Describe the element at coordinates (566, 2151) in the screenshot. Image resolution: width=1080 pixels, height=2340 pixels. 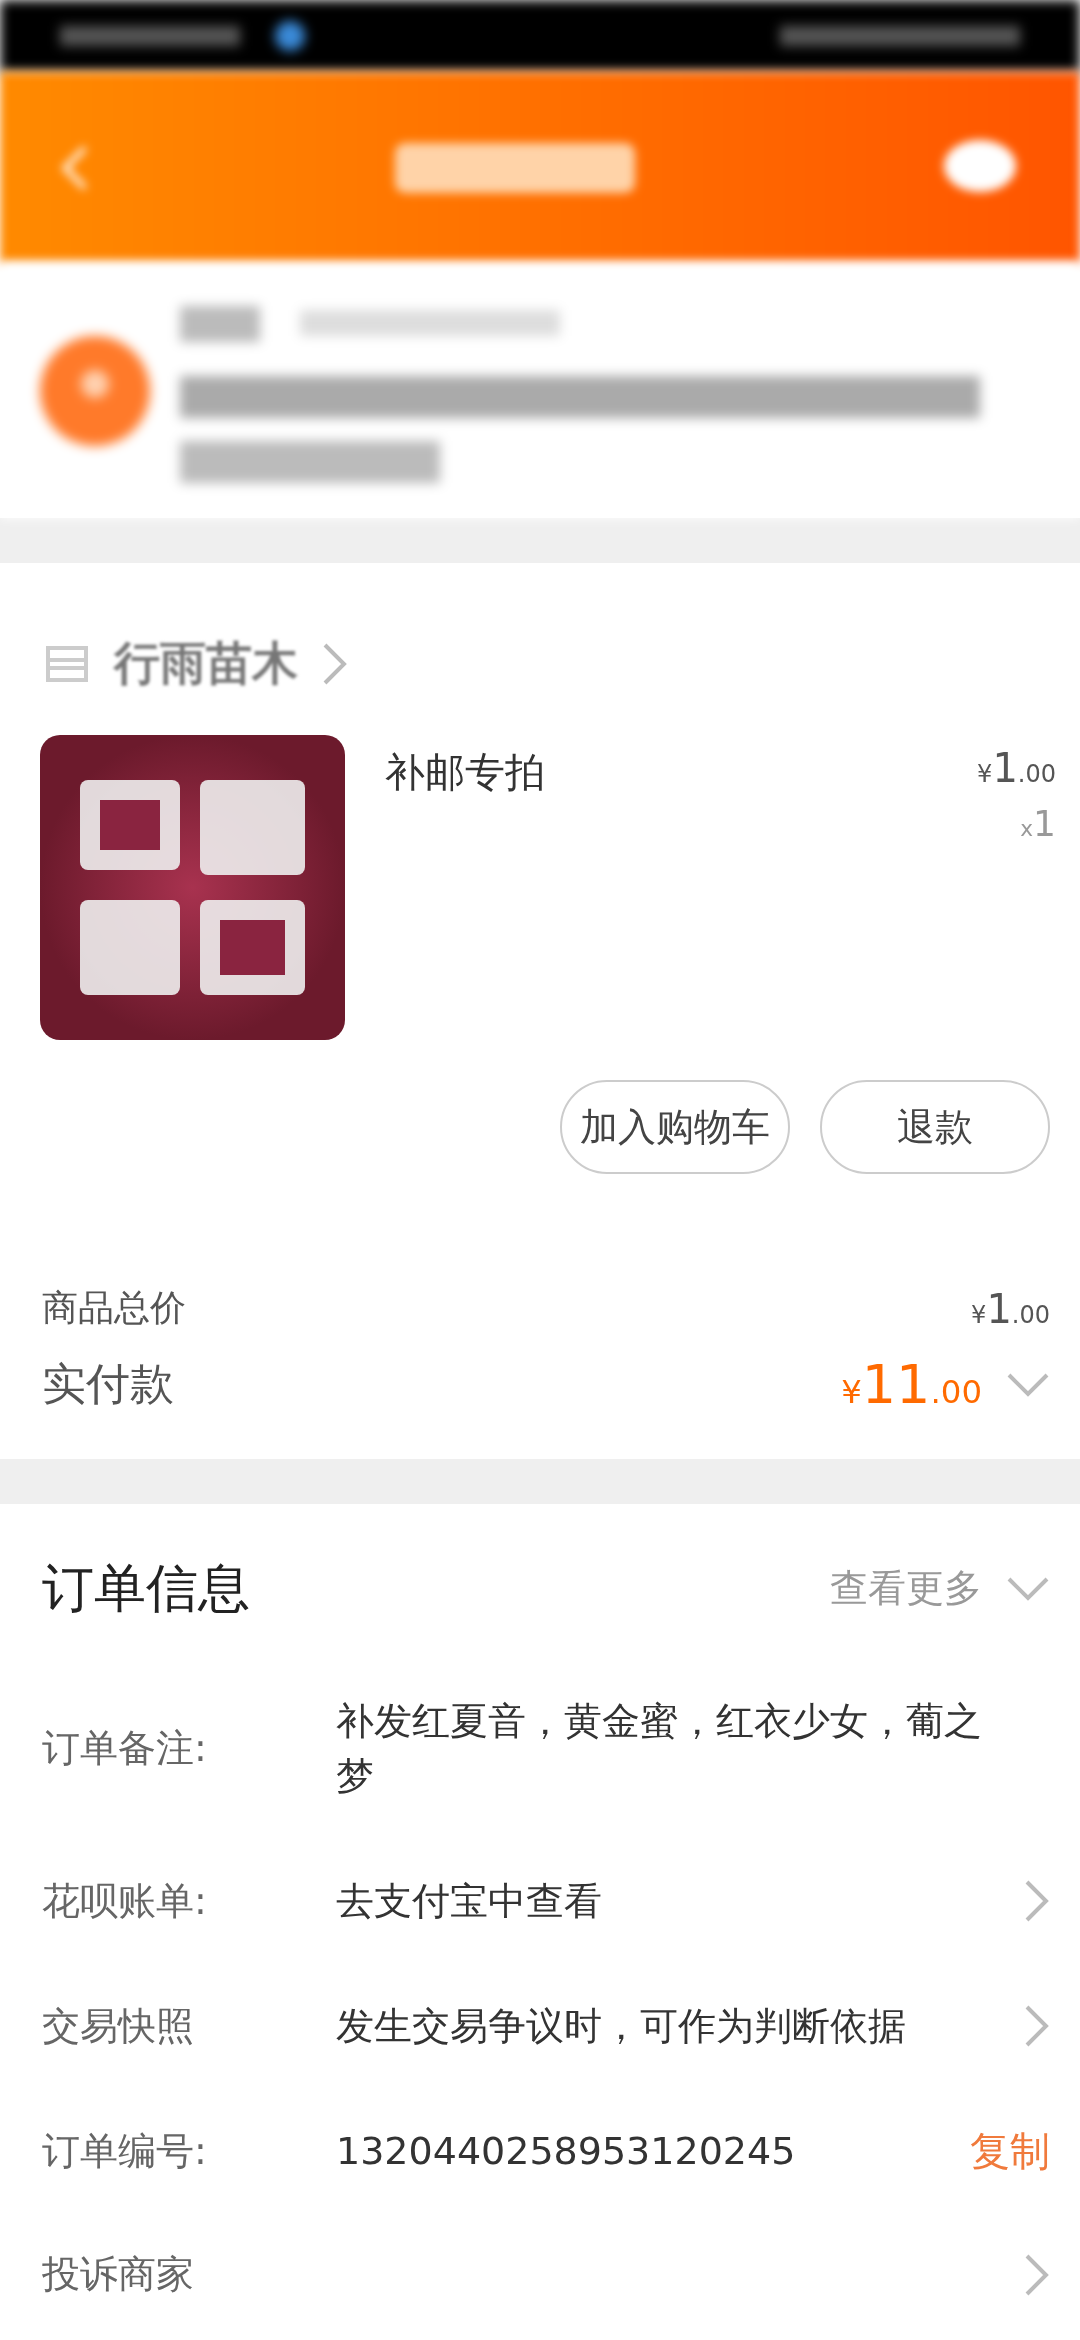
I see `info-value: 1320440258953120245` at that location.